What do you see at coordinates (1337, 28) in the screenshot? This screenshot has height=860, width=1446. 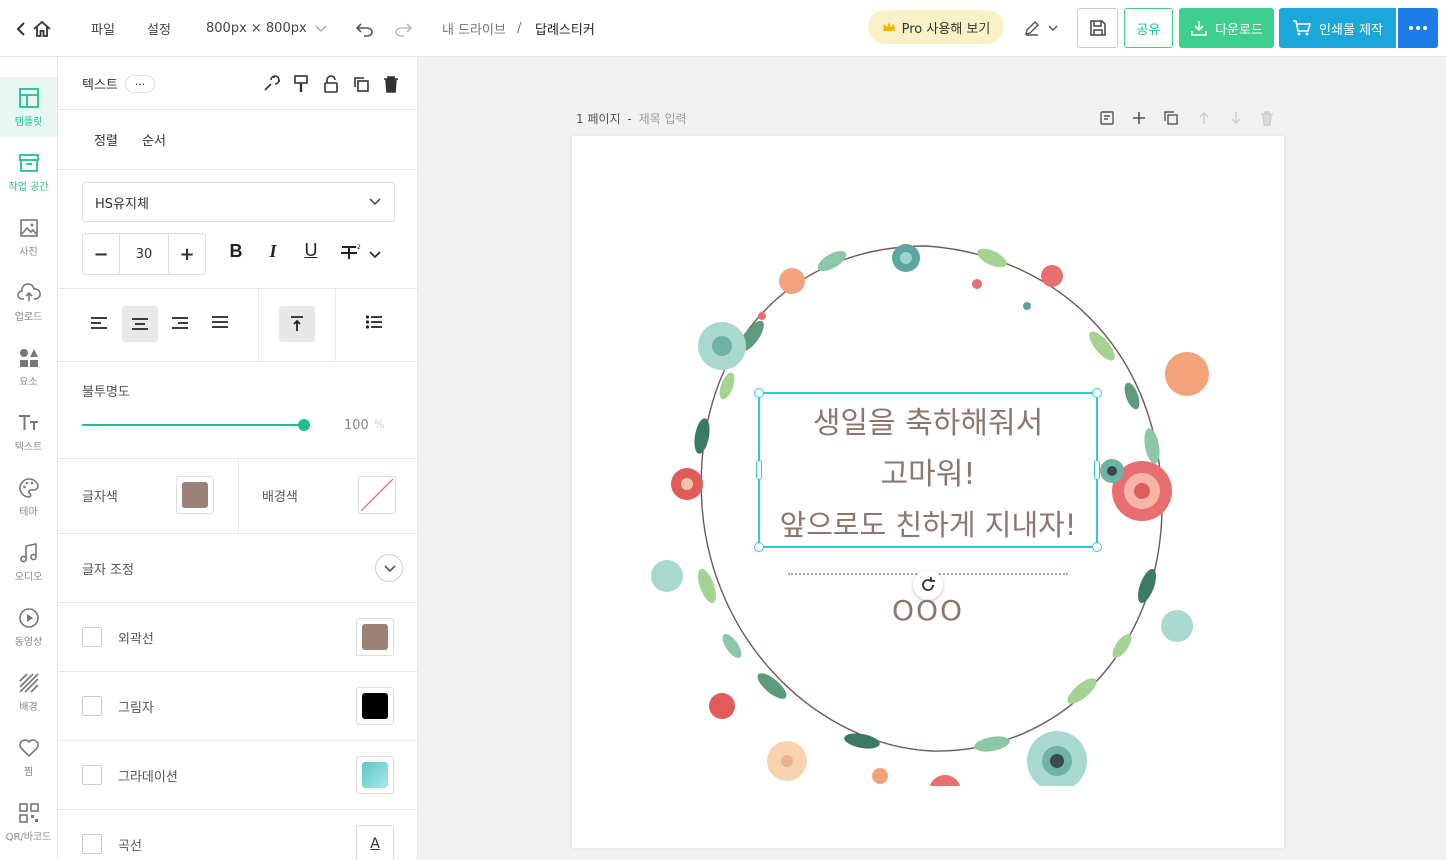 I see `print-order-button: 인쇄물 제작` at bounding box center [1337, 28].